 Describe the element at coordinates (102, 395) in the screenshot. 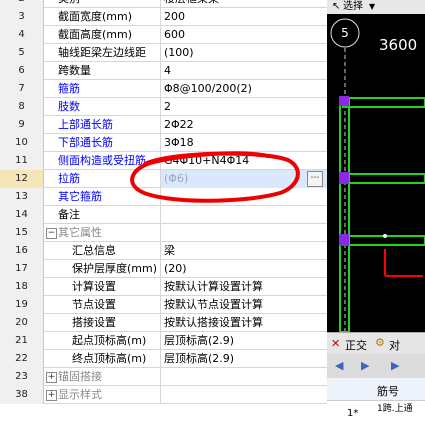

I see `property-name: 显示样式` at that location.